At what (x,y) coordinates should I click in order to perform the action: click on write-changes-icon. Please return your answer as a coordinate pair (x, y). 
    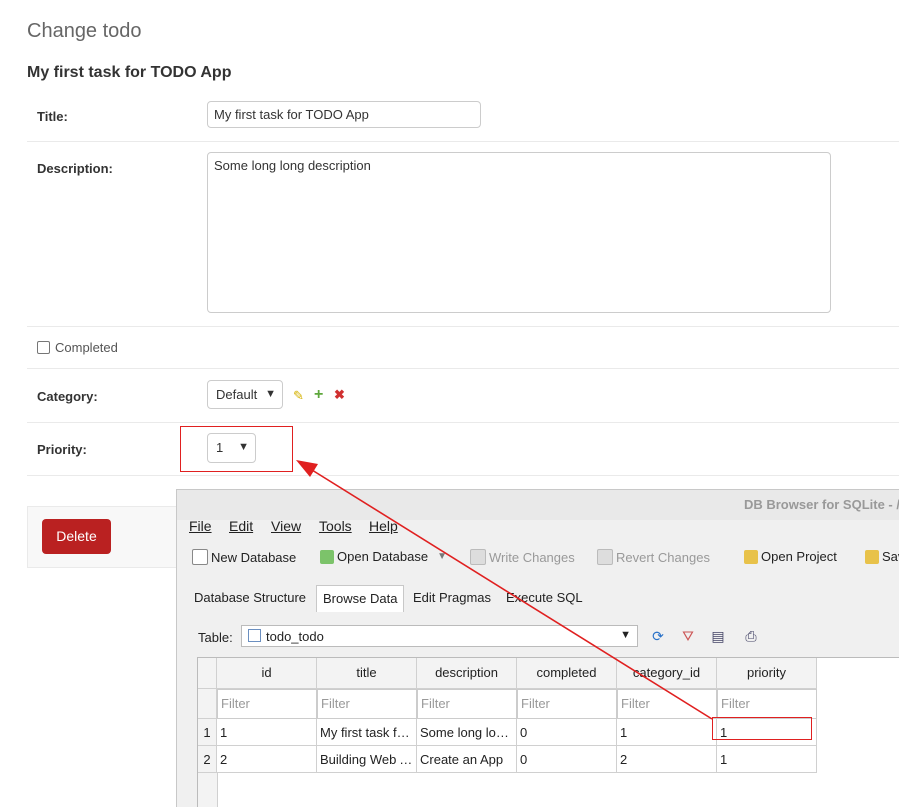
    Looking at the image, I should click on (478, 557).